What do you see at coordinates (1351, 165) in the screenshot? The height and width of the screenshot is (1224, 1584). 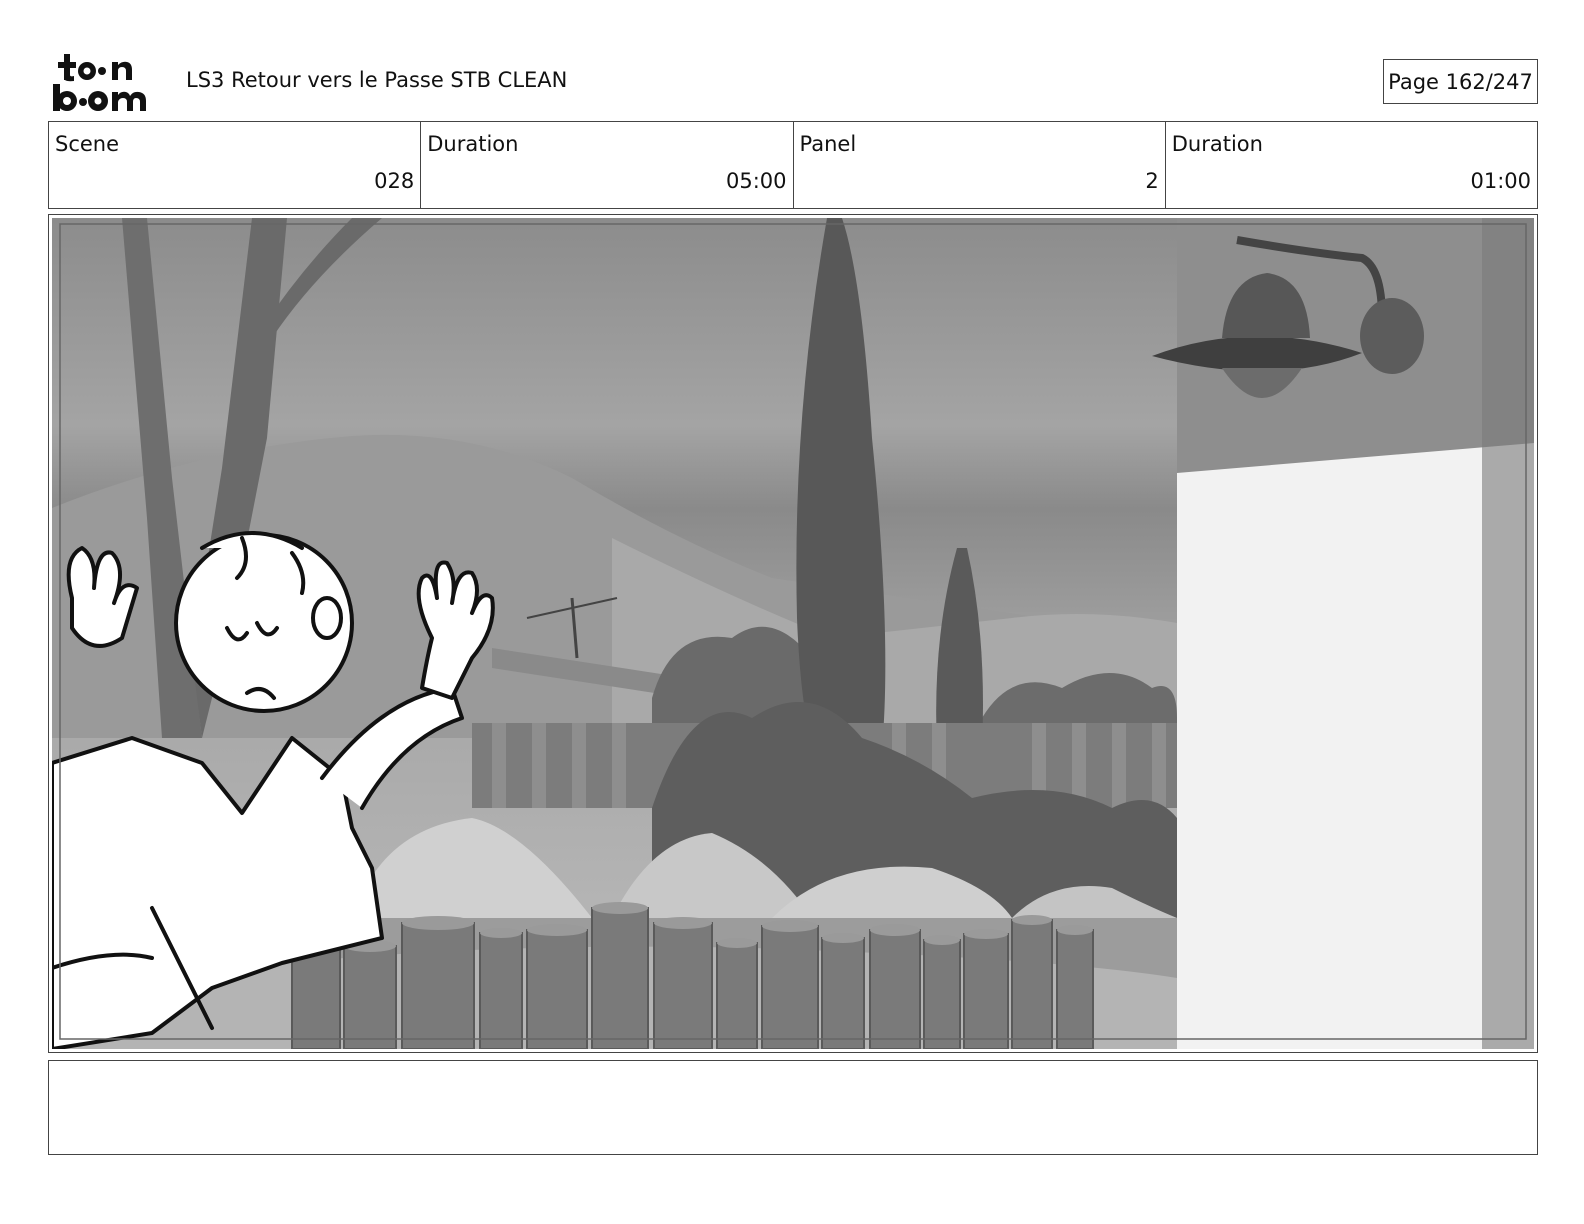 I see `panel-duration-cell: Duration 01:00` at bounding box center [1351, 165].